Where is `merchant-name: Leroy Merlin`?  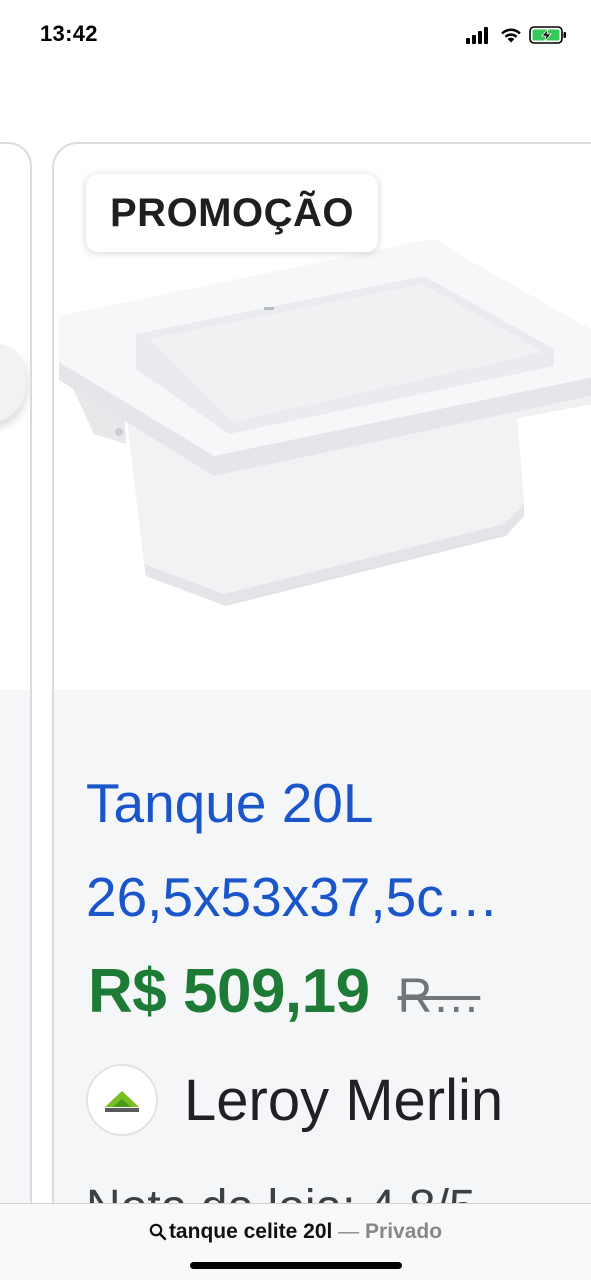
merchant-name: Leroy Merlin is located at coordinates (344, 1100).